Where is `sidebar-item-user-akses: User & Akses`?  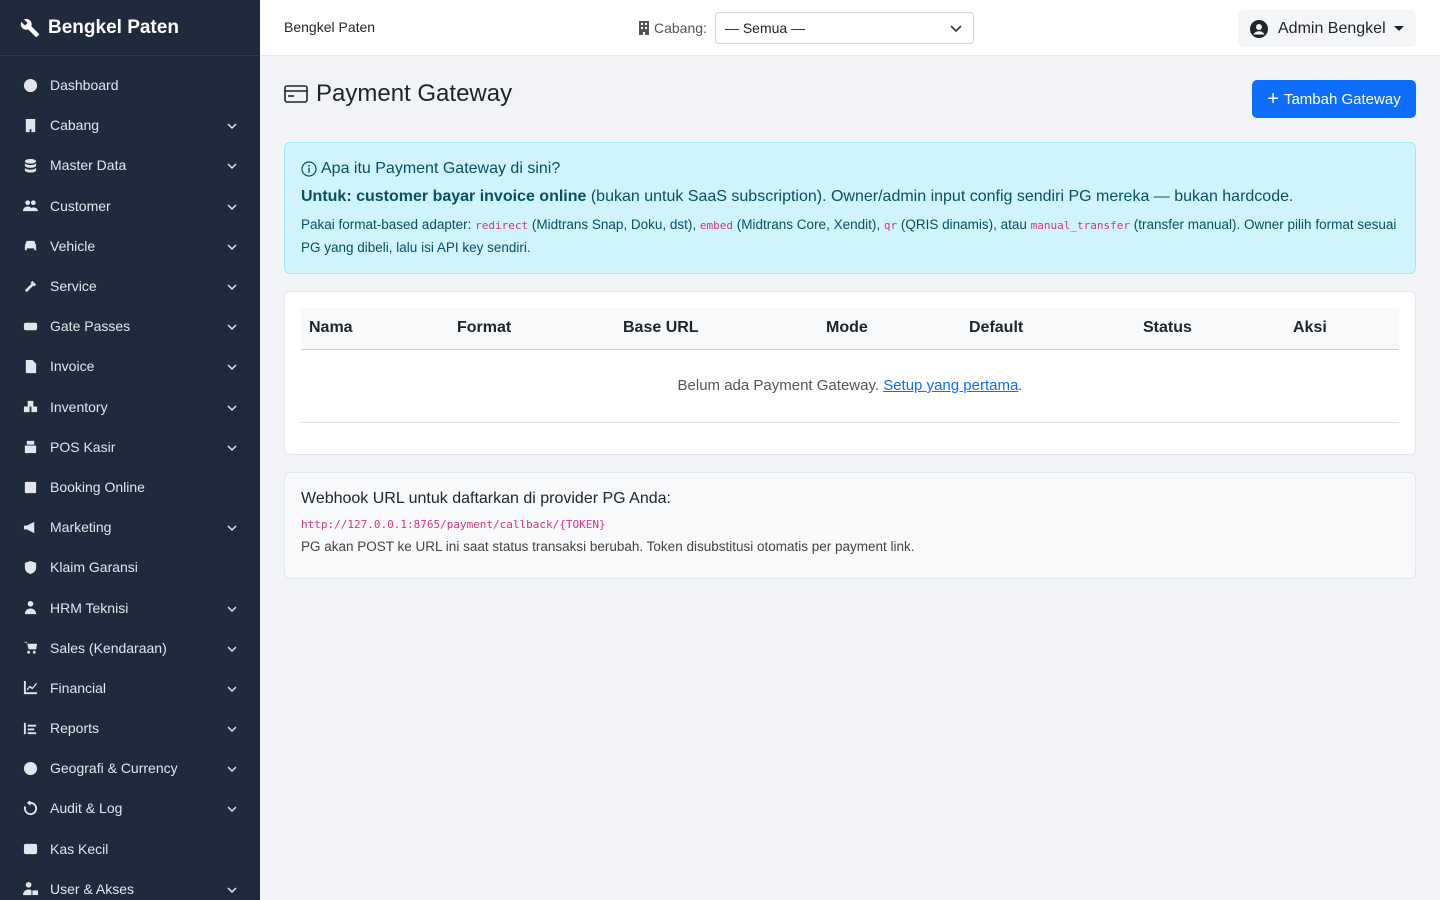 sidebar-item-user-akses: User & Akses is located at coordinates (130, 884).